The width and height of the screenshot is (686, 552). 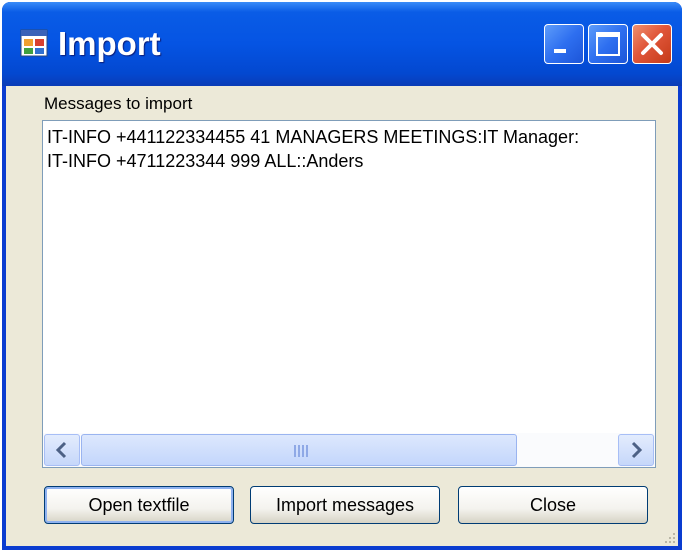 What do you see at coordinates (205, 161) in the screenshot?
I see `list-item: IT-INFO +4711223344 999 ALL::Anders` at bounding box center [205, 161].